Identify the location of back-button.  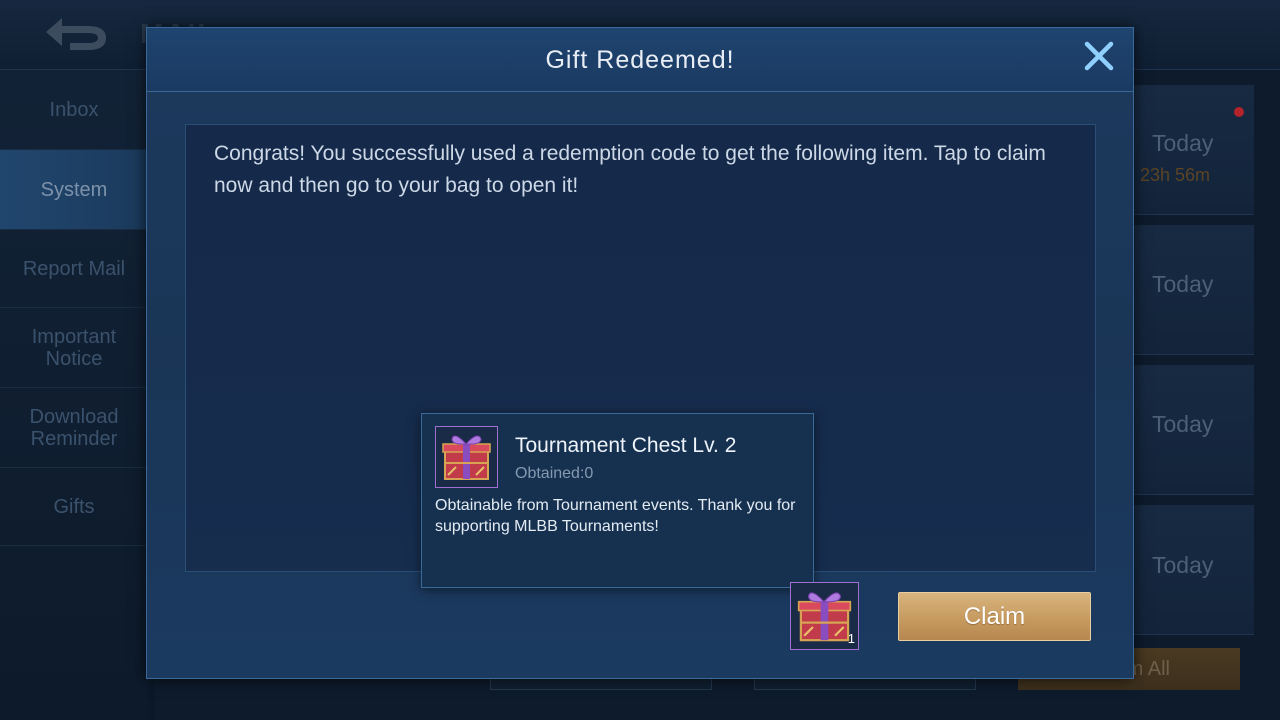
(72, 32).